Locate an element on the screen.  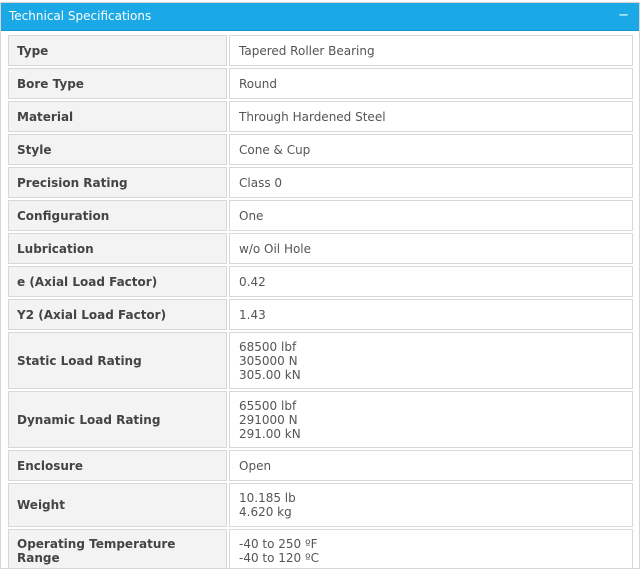
spec-value-line: 68500 lbf is located at coordinates (268, 346).